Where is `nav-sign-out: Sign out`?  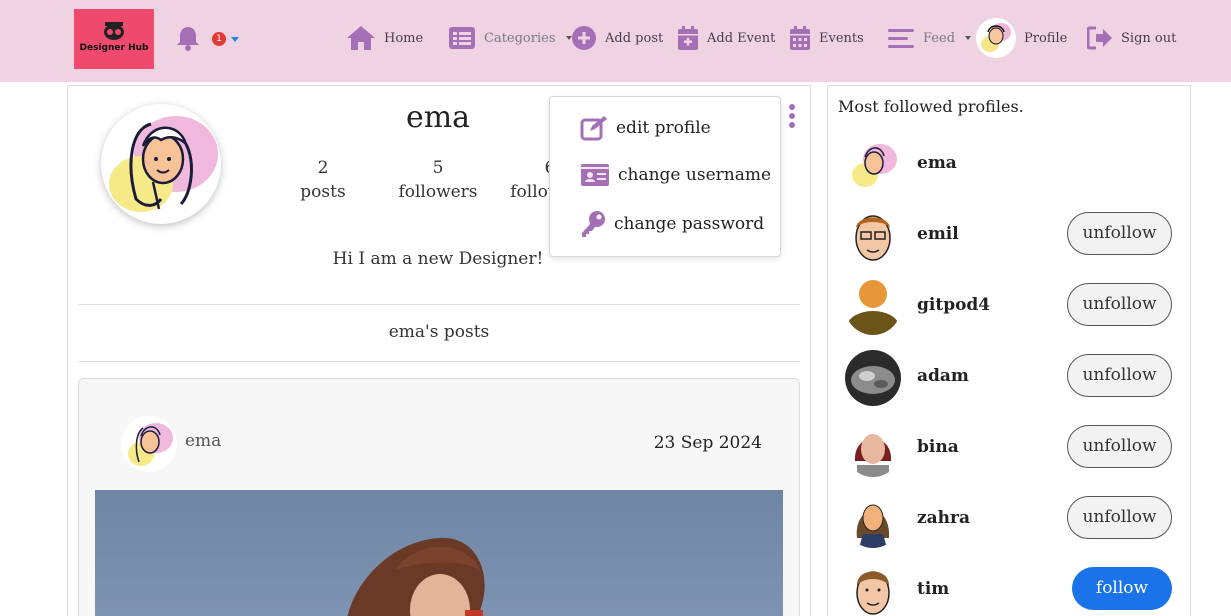
nav-sign-out: Sign out is located at coordinates (1131, 38).